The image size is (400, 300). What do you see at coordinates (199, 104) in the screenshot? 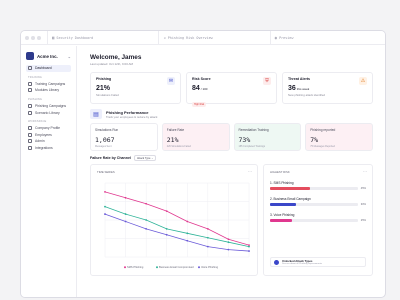
I see `status-badge: High Risk` at bounding box center [199, 104].